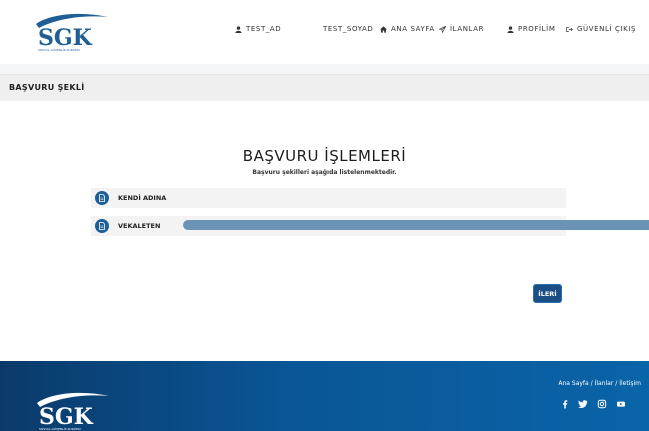  Describe the element at coordinates (413, 29) in the screenshot. I see `nav-home-label: ANA SAYFA` at that location.